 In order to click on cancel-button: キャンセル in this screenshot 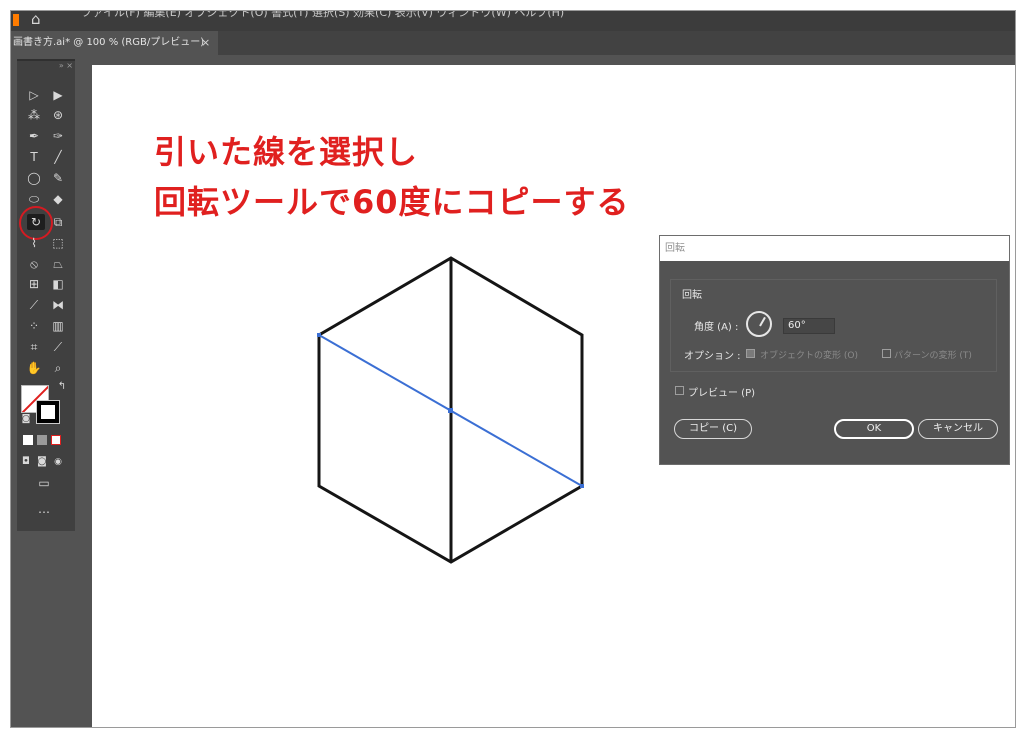, I will do `click(958, 429)`.